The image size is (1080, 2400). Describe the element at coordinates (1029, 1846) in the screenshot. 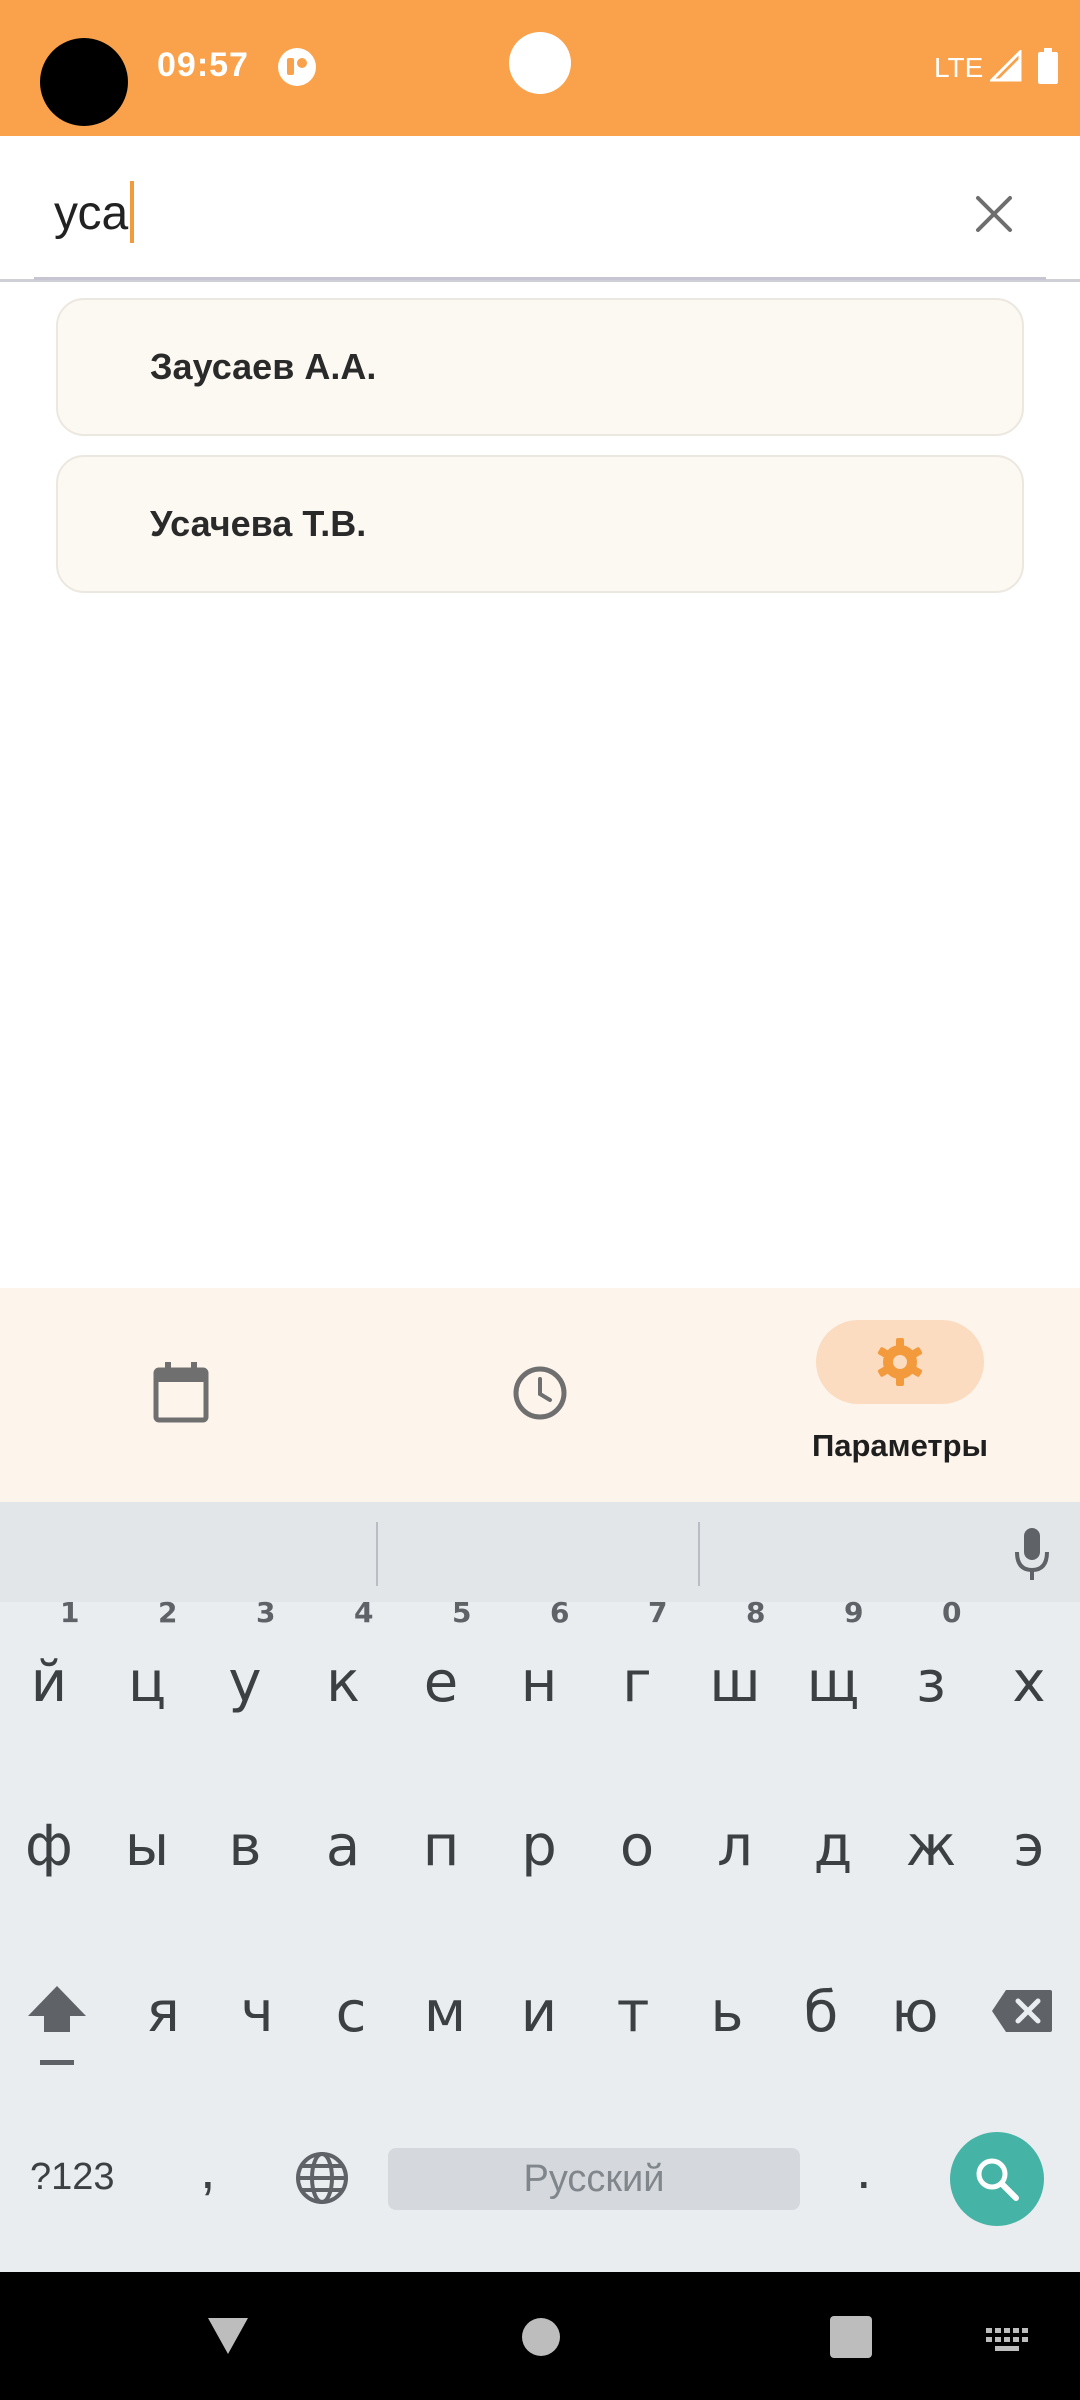

I see `key: э` at that location.